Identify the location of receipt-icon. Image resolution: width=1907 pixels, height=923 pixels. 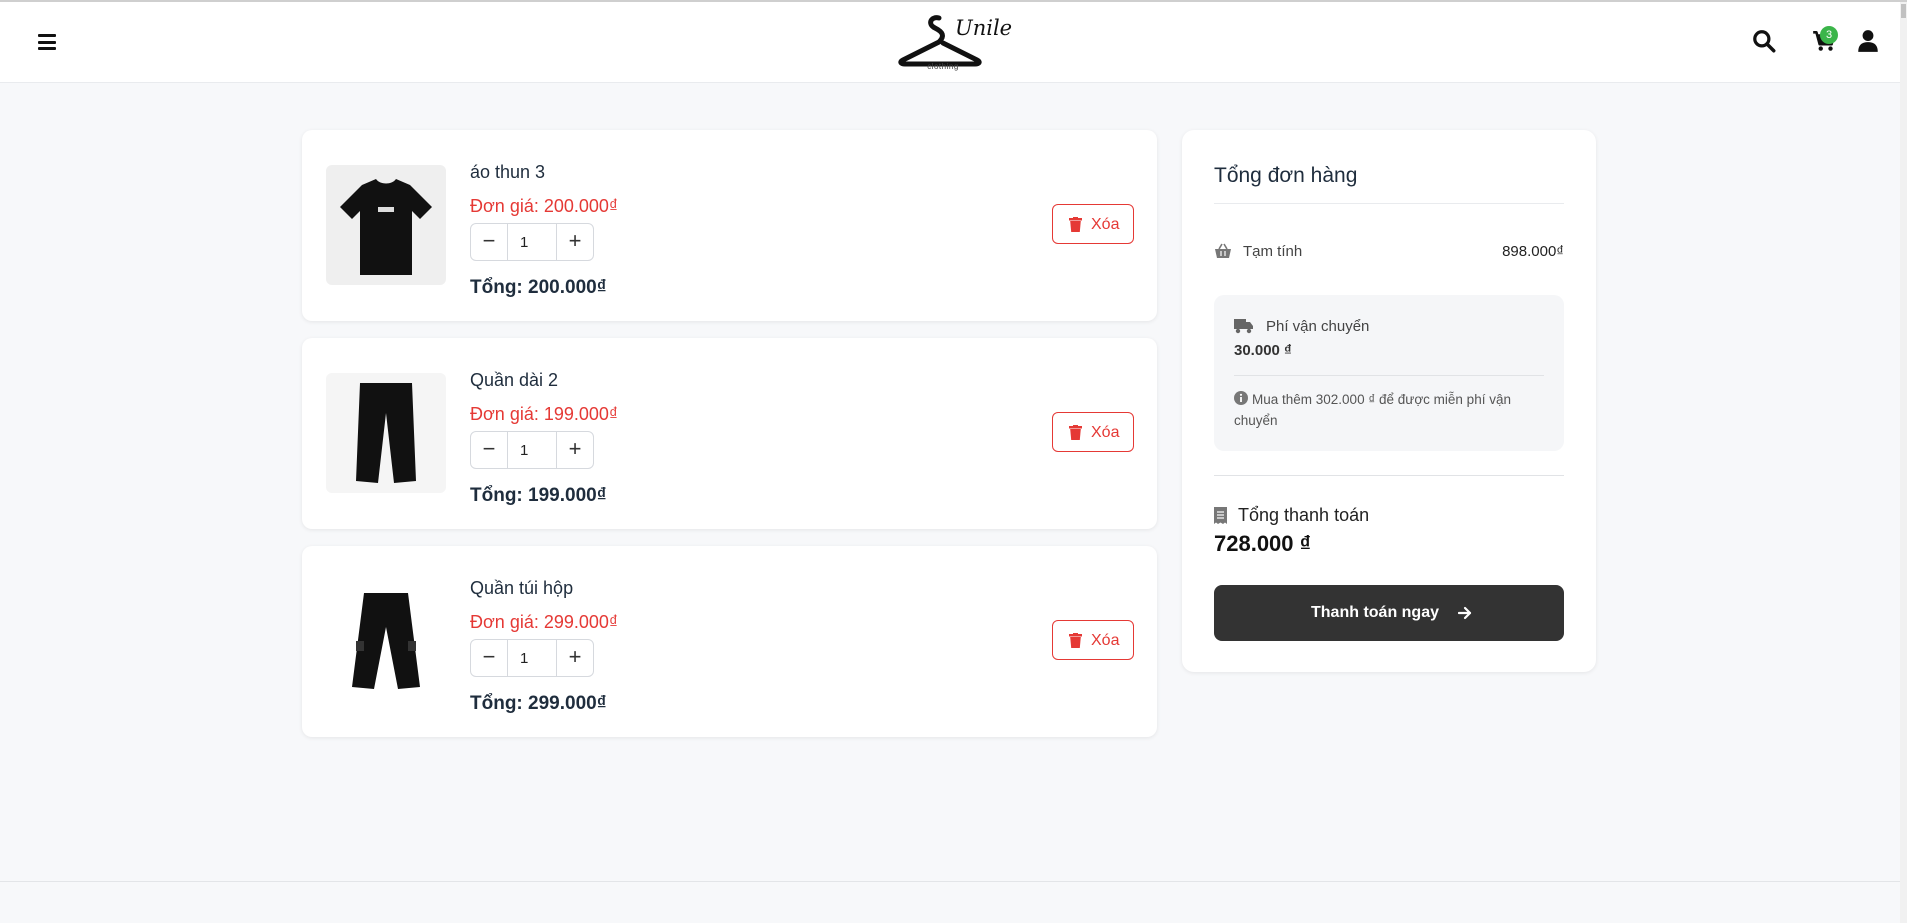
(1220, 515).